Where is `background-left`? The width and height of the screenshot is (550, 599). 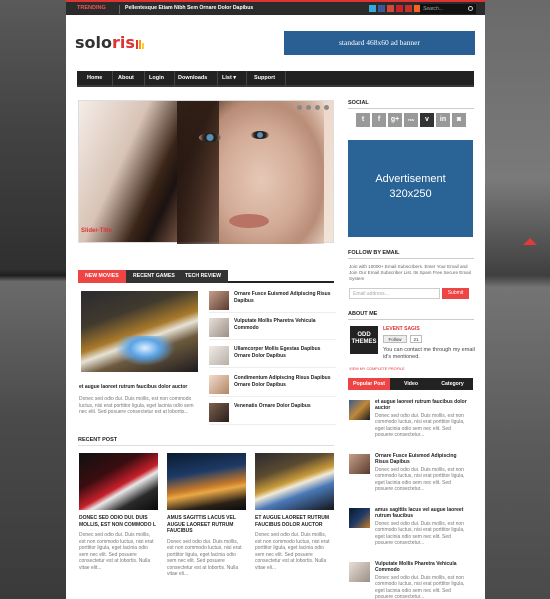 background-left is located at coordinates (33, 299).